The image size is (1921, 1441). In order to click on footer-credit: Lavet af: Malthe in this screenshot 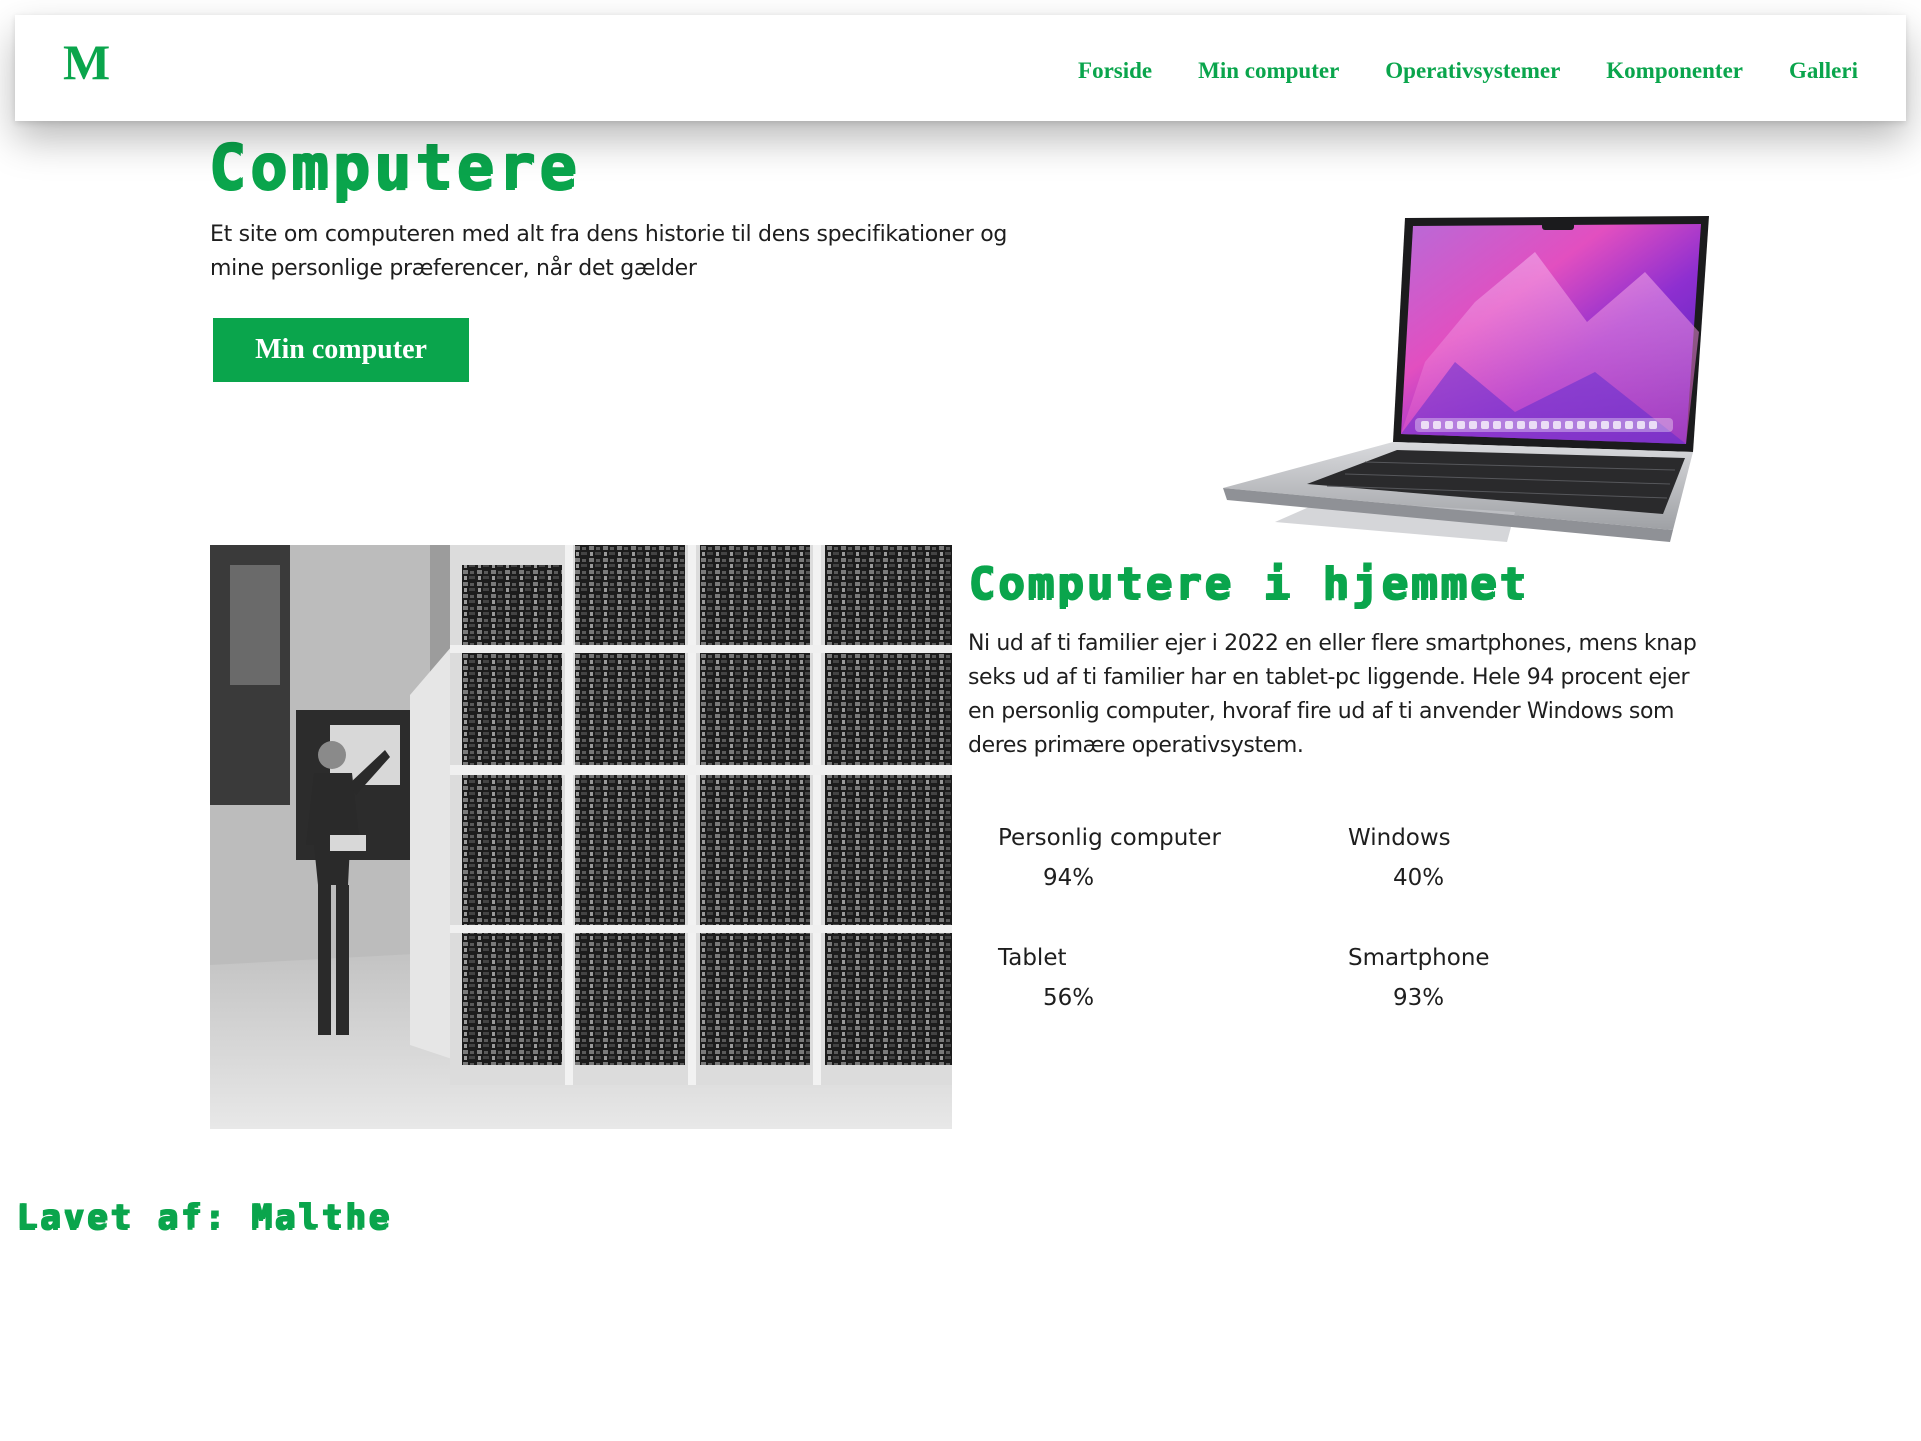, I will do `click(204, 1217)`.